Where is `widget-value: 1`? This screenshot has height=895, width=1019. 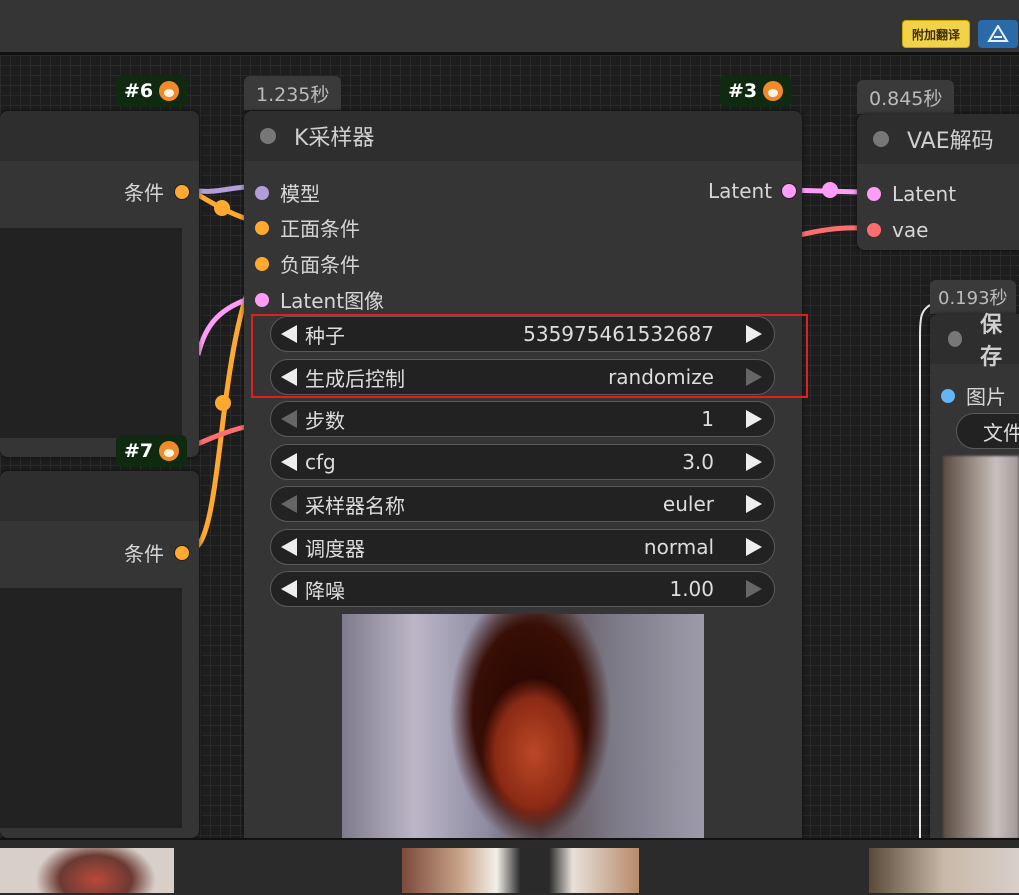
widget-value: 1 is located at coordinates (707, 419).